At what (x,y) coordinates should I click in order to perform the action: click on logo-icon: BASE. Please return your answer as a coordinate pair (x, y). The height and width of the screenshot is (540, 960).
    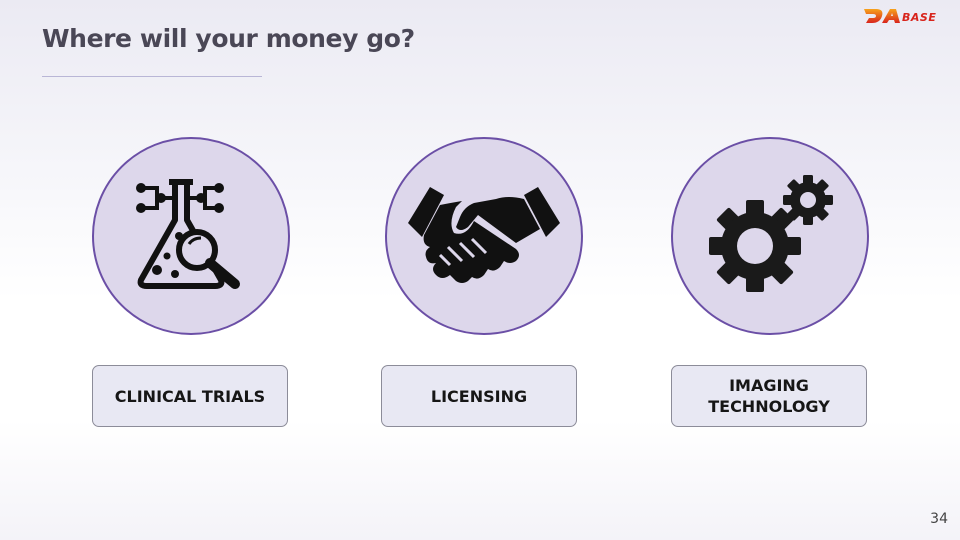
    Looking at the image, I should click on (900, 16).